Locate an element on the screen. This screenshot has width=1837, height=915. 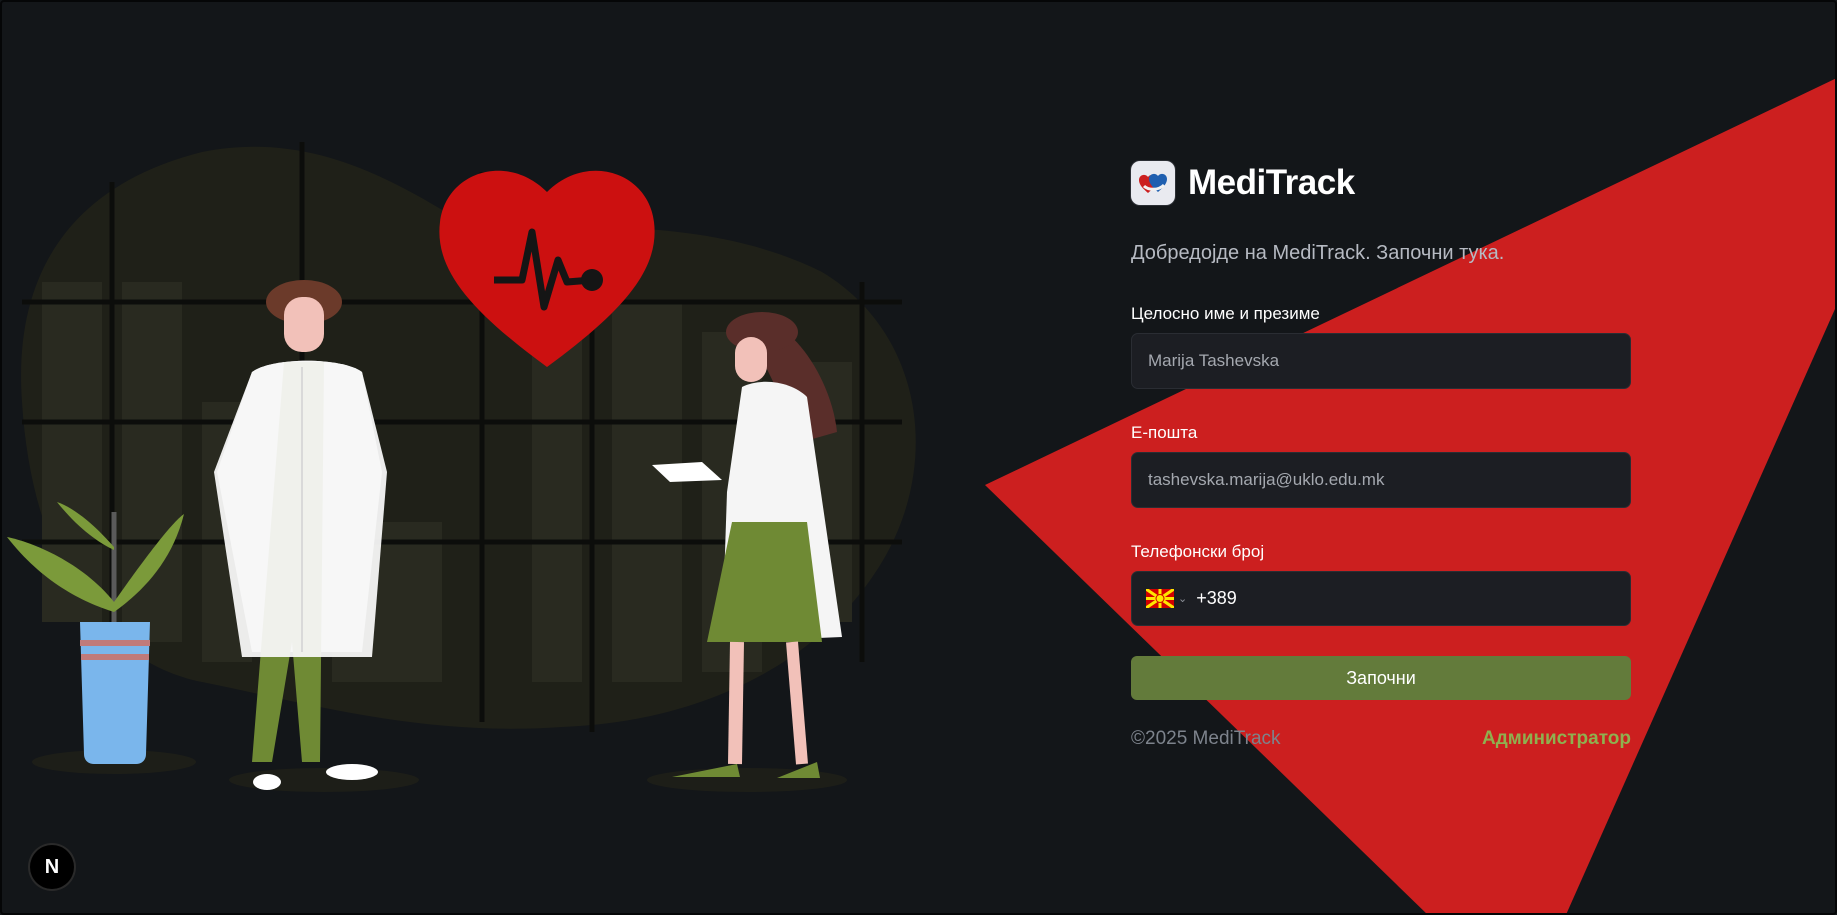
form-footer: ©2025 MediTrack Администратор is located at coordinates (1381, 739).